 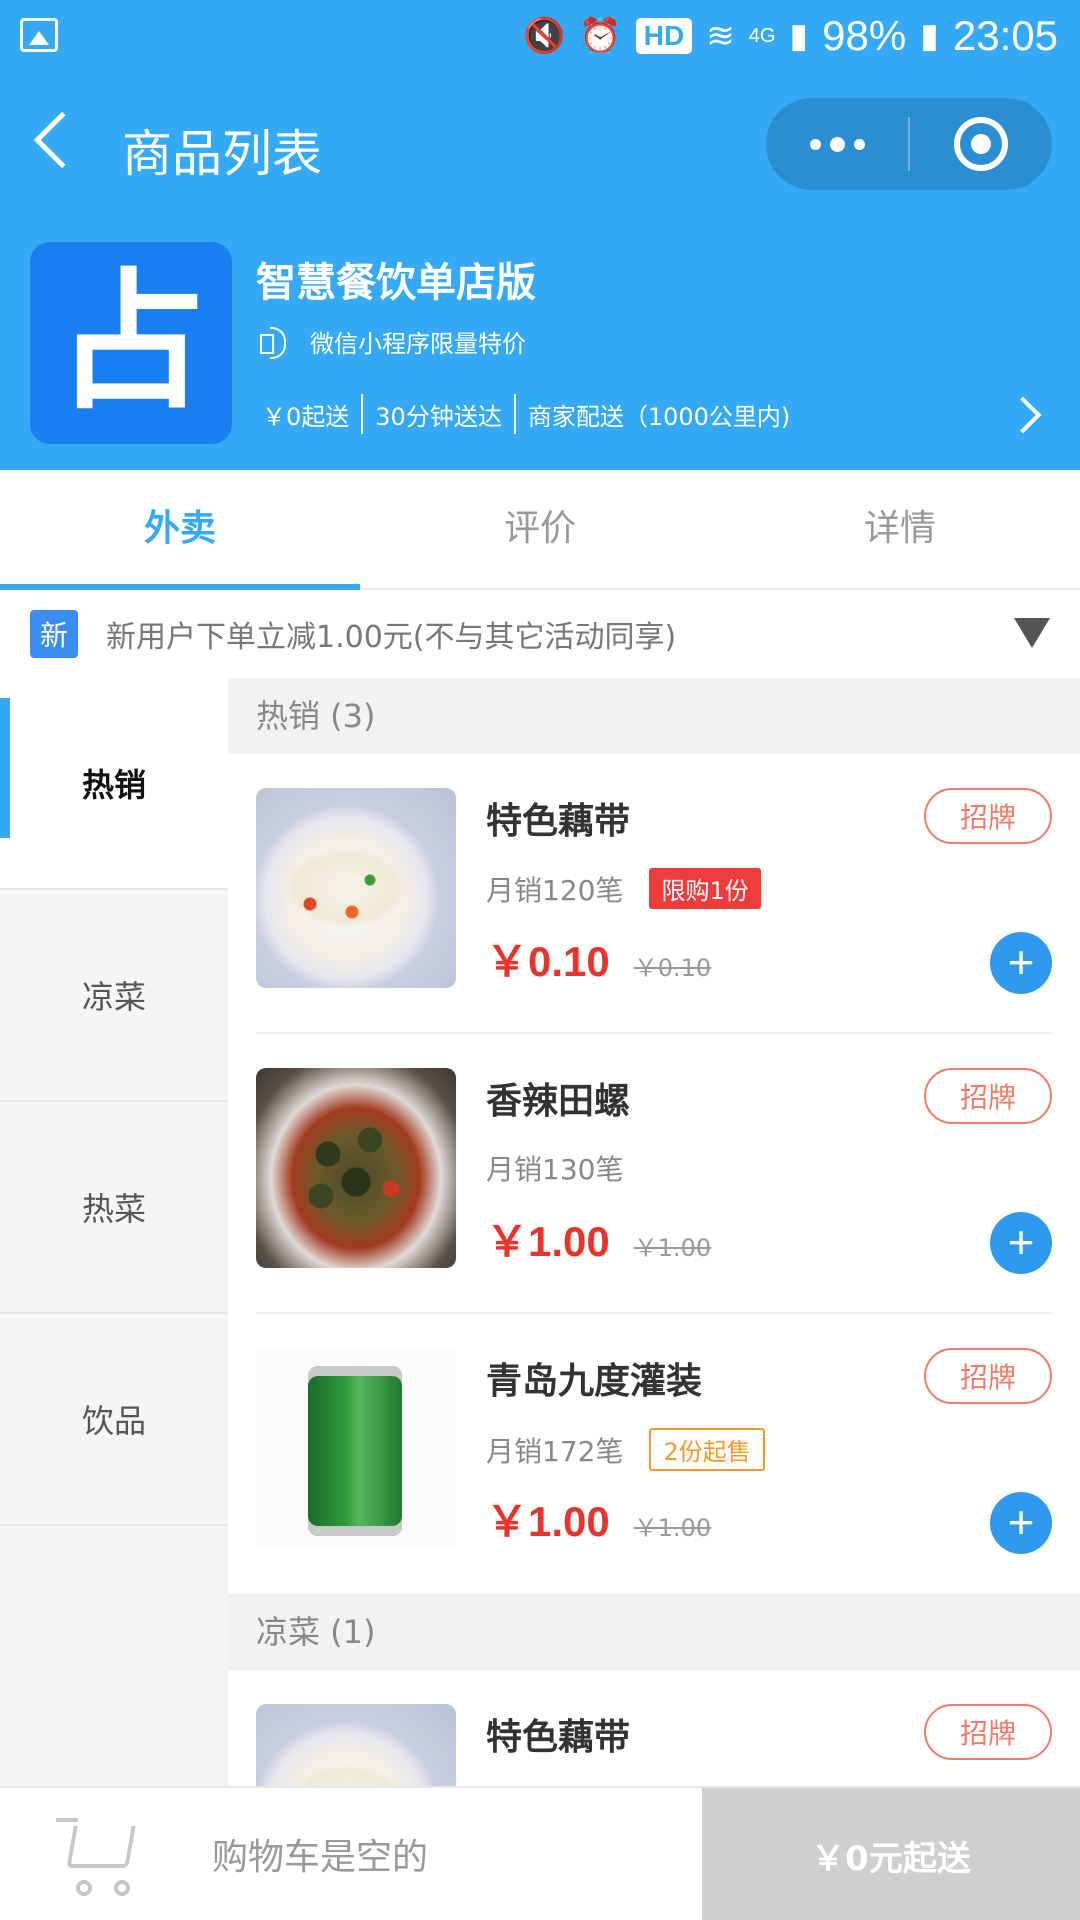 What do you see at coordinates (1032, 633) in the screenshot?
I see `dropdown-triangle-icon` at bounding box center [1032, 633].